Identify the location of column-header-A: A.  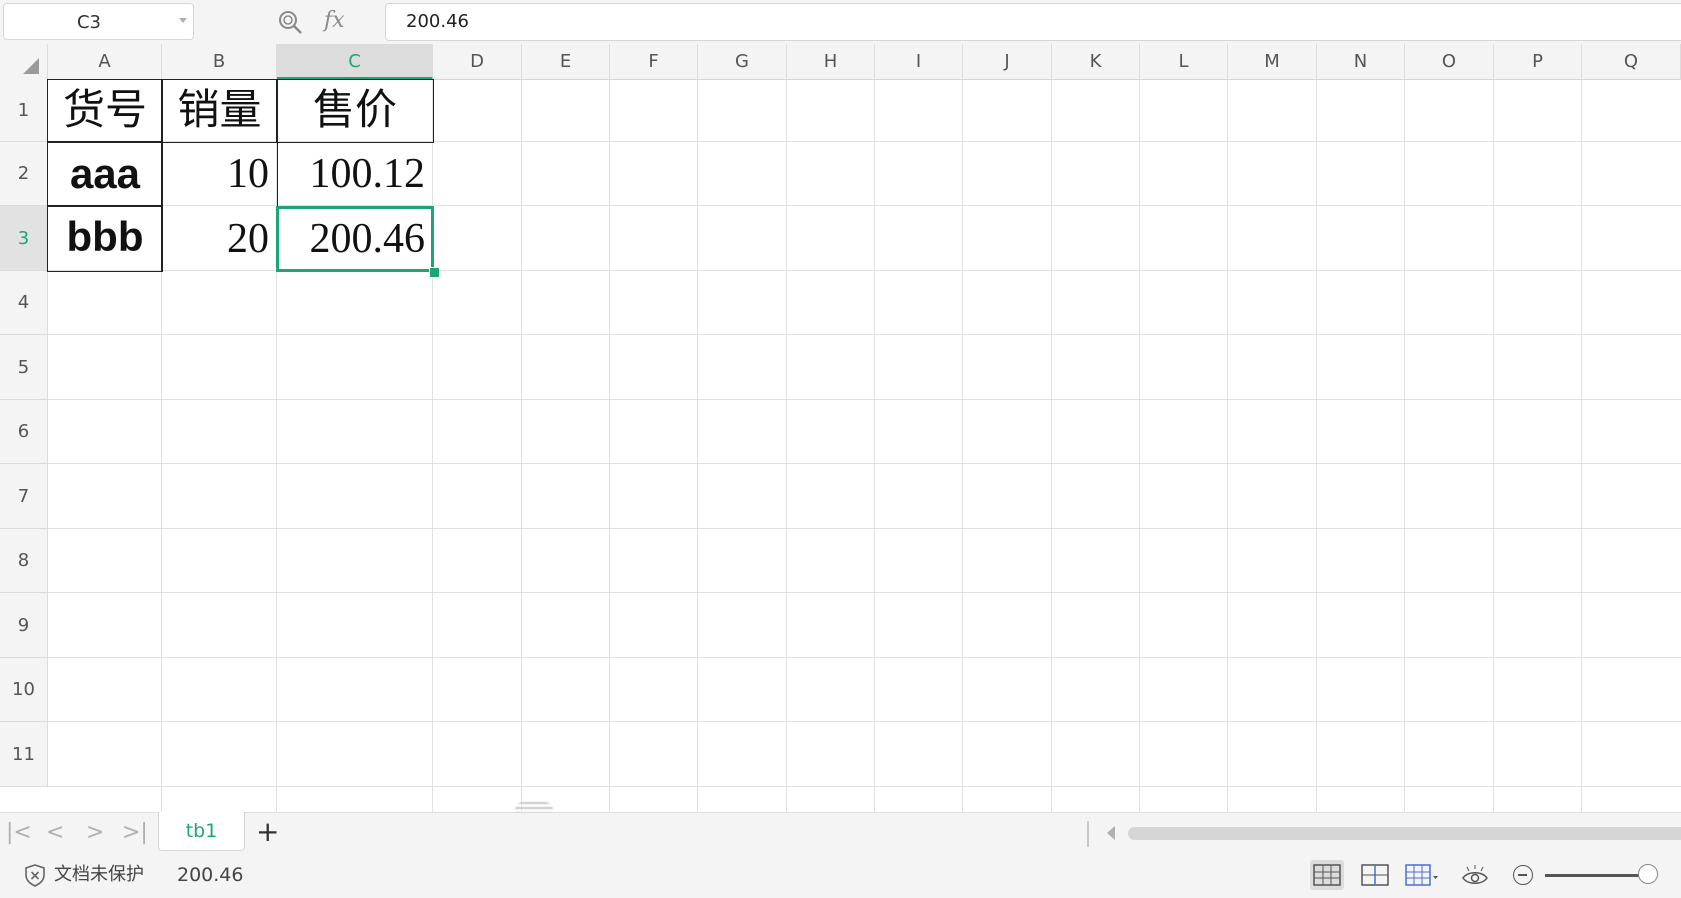
(105, 62).